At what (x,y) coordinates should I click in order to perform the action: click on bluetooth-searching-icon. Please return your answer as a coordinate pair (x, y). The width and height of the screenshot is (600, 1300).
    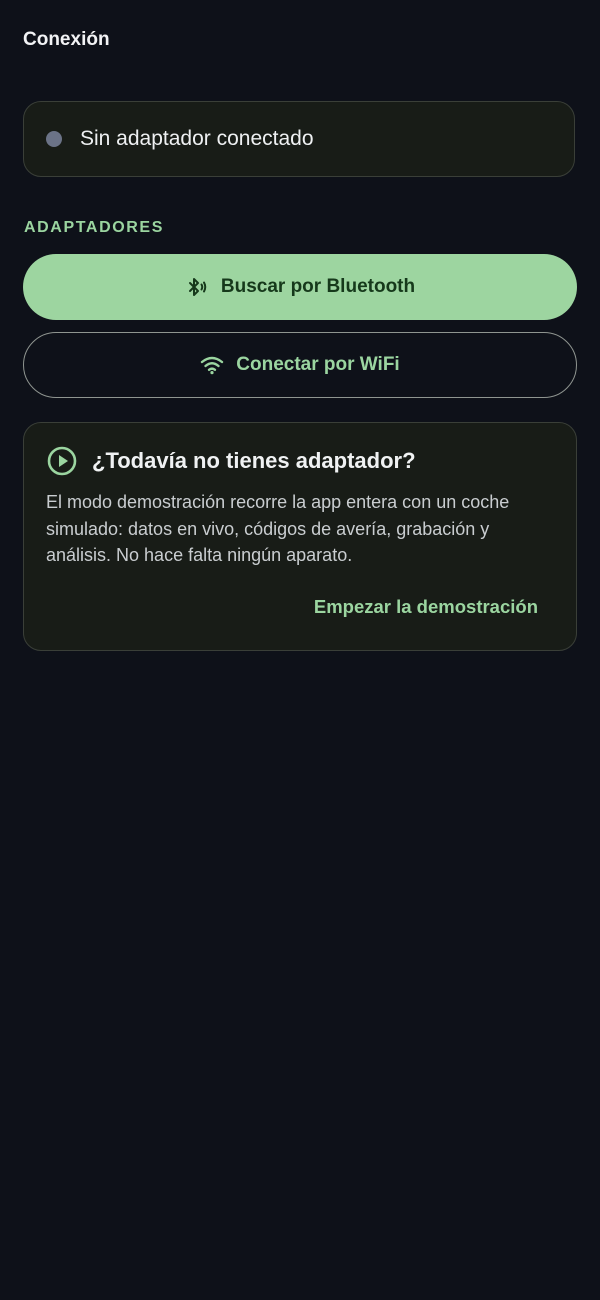
    Looking at the image, I should click on (197, 287).